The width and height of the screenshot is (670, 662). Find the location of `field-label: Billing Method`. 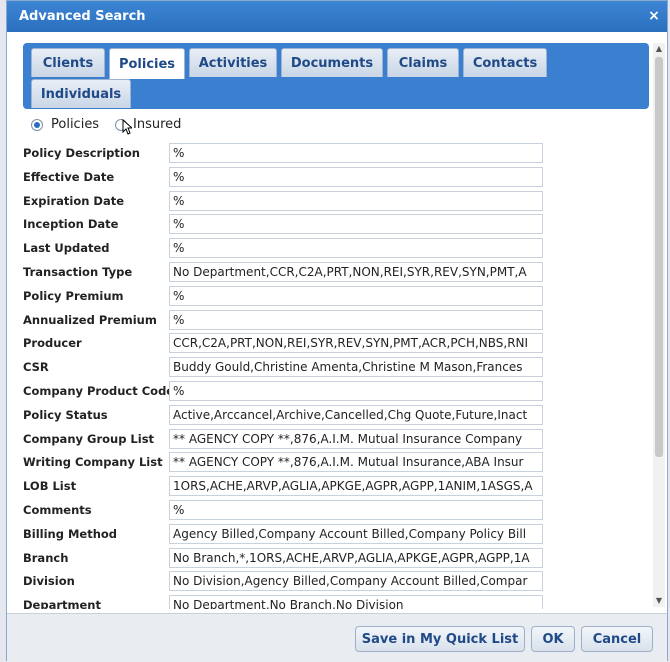

field-label: Billing Method is located at coordinates (70, 533).